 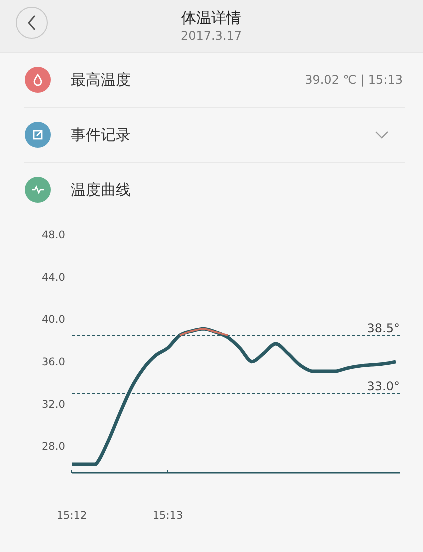 I want to click on page-title: 体温详情, so click(x=212, y=18).